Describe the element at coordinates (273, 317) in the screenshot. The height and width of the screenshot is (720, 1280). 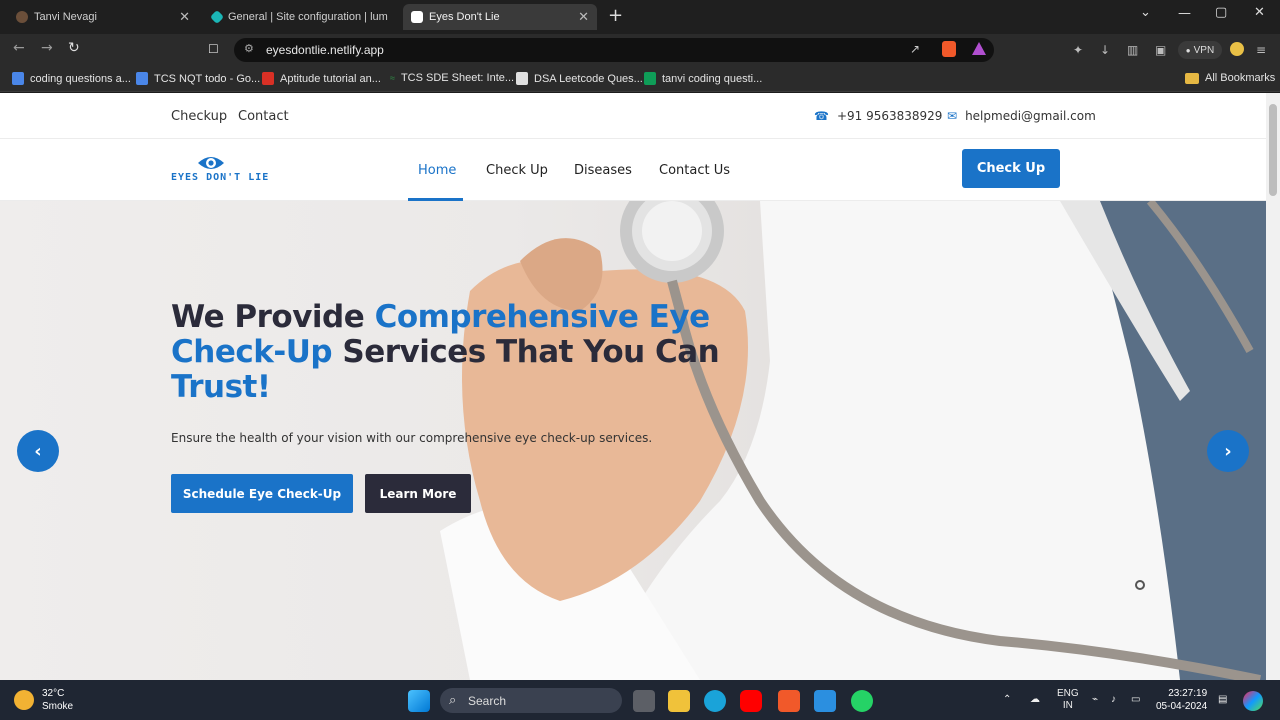
I see `heading-part: We Provide` at that location.